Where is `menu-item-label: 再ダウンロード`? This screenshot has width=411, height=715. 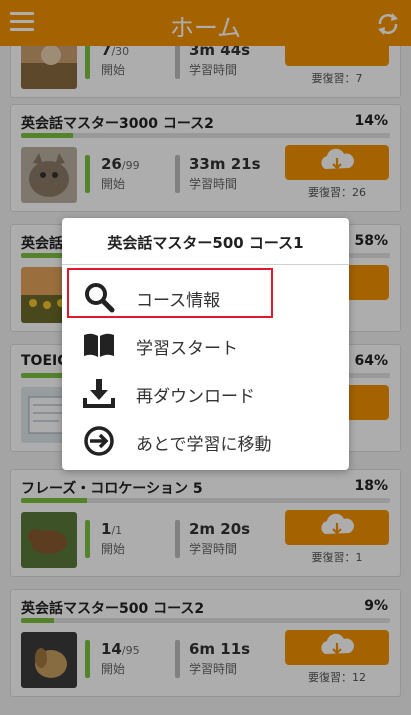 menu-item-label: 再ダウンロード is located at coordinates (195, 397).